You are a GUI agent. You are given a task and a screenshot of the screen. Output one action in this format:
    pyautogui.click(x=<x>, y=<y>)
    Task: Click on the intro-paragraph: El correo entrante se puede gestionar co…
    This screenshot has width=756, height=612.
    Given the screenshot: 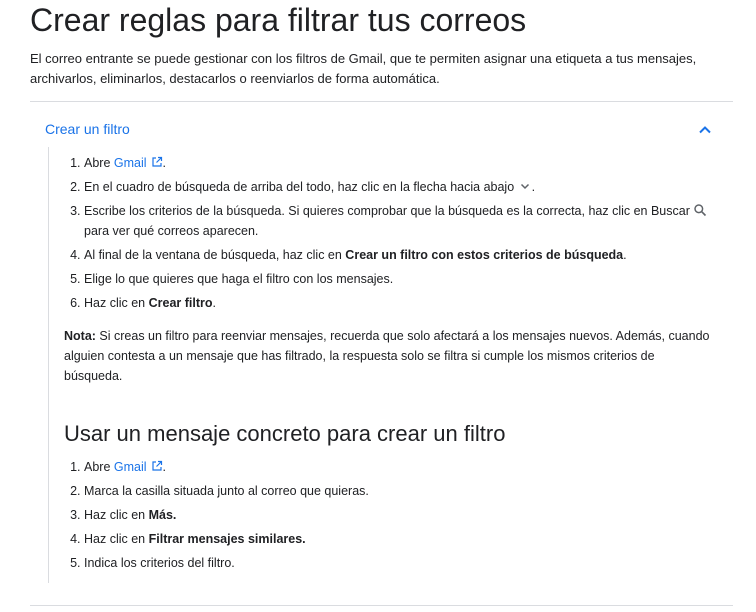 What is the action you would take?
    pyautogui.click(x=363, y=68)
    